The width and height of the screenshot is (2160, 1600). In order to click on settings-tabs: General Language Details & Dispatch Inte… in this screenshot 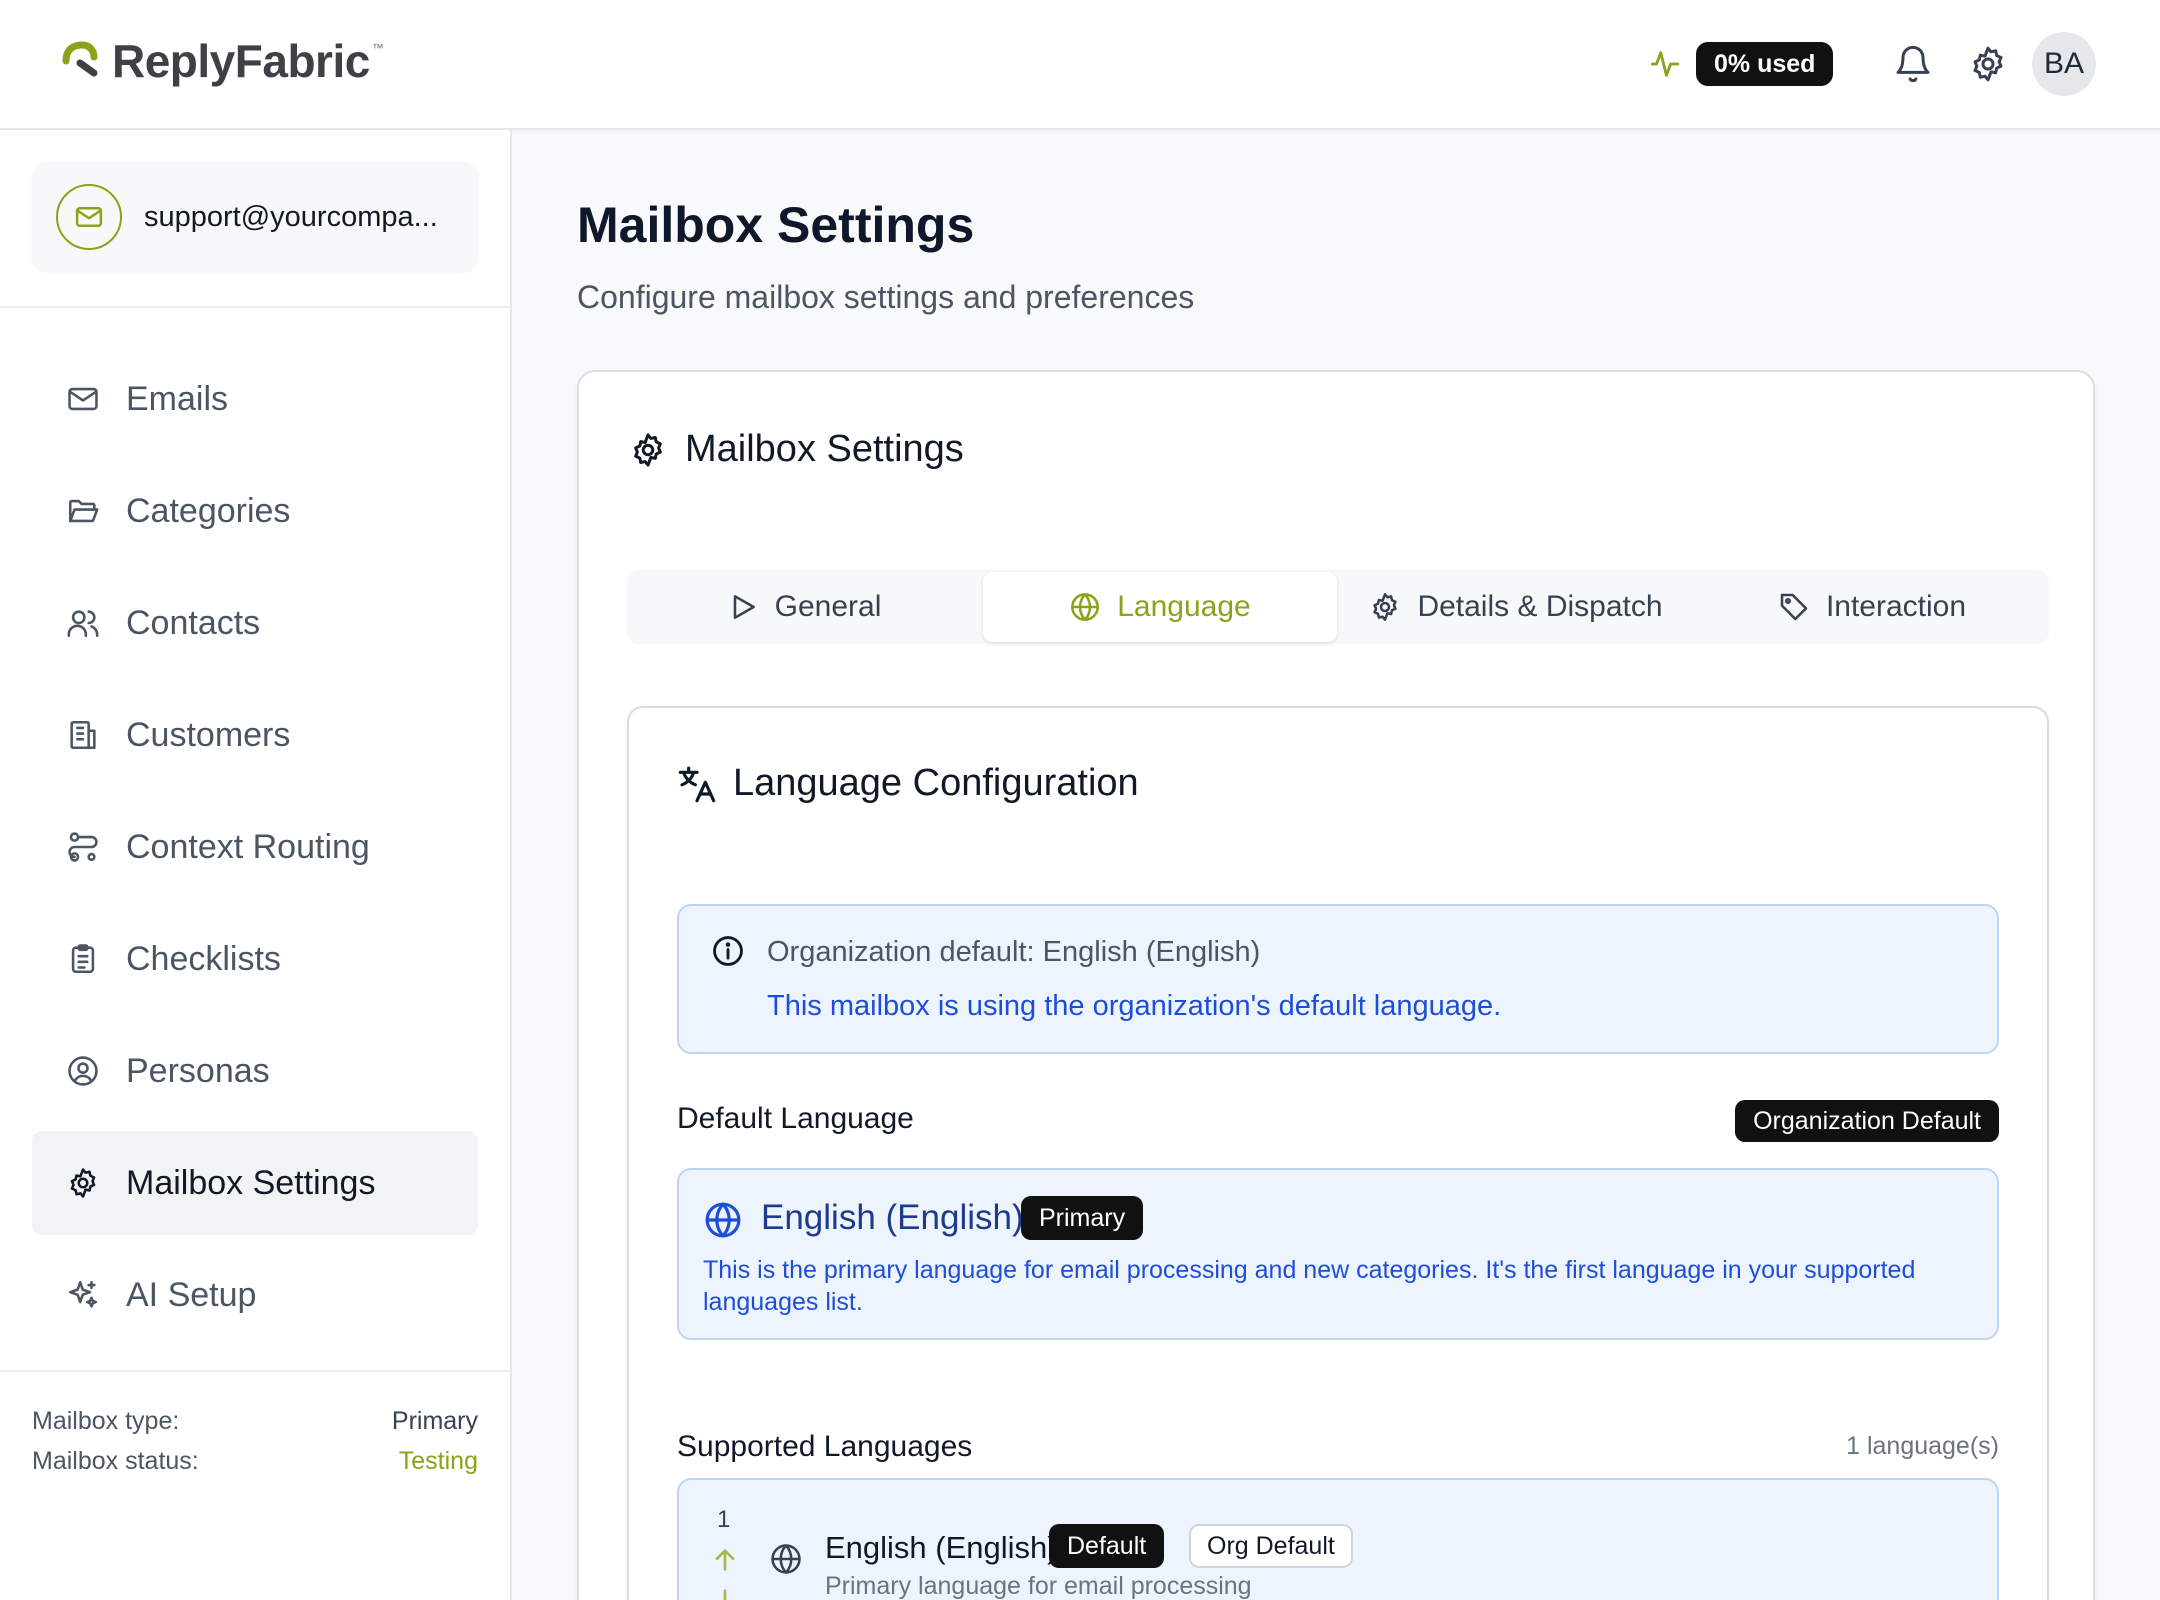, I will do `click(1338, 607)`.